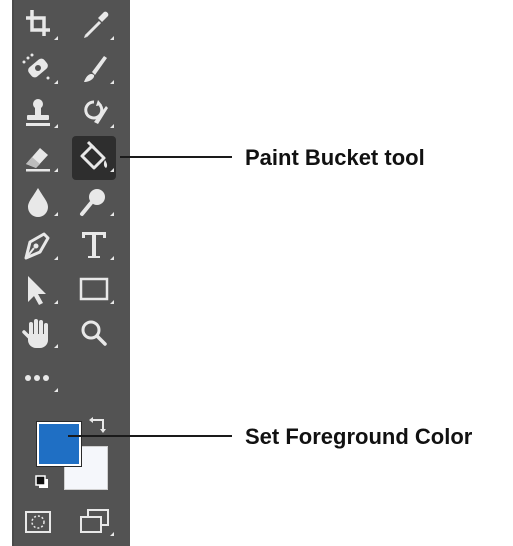  Describe the element at coordinates (42, 160) in the screenshot. I see `eraser-icon` at that location.